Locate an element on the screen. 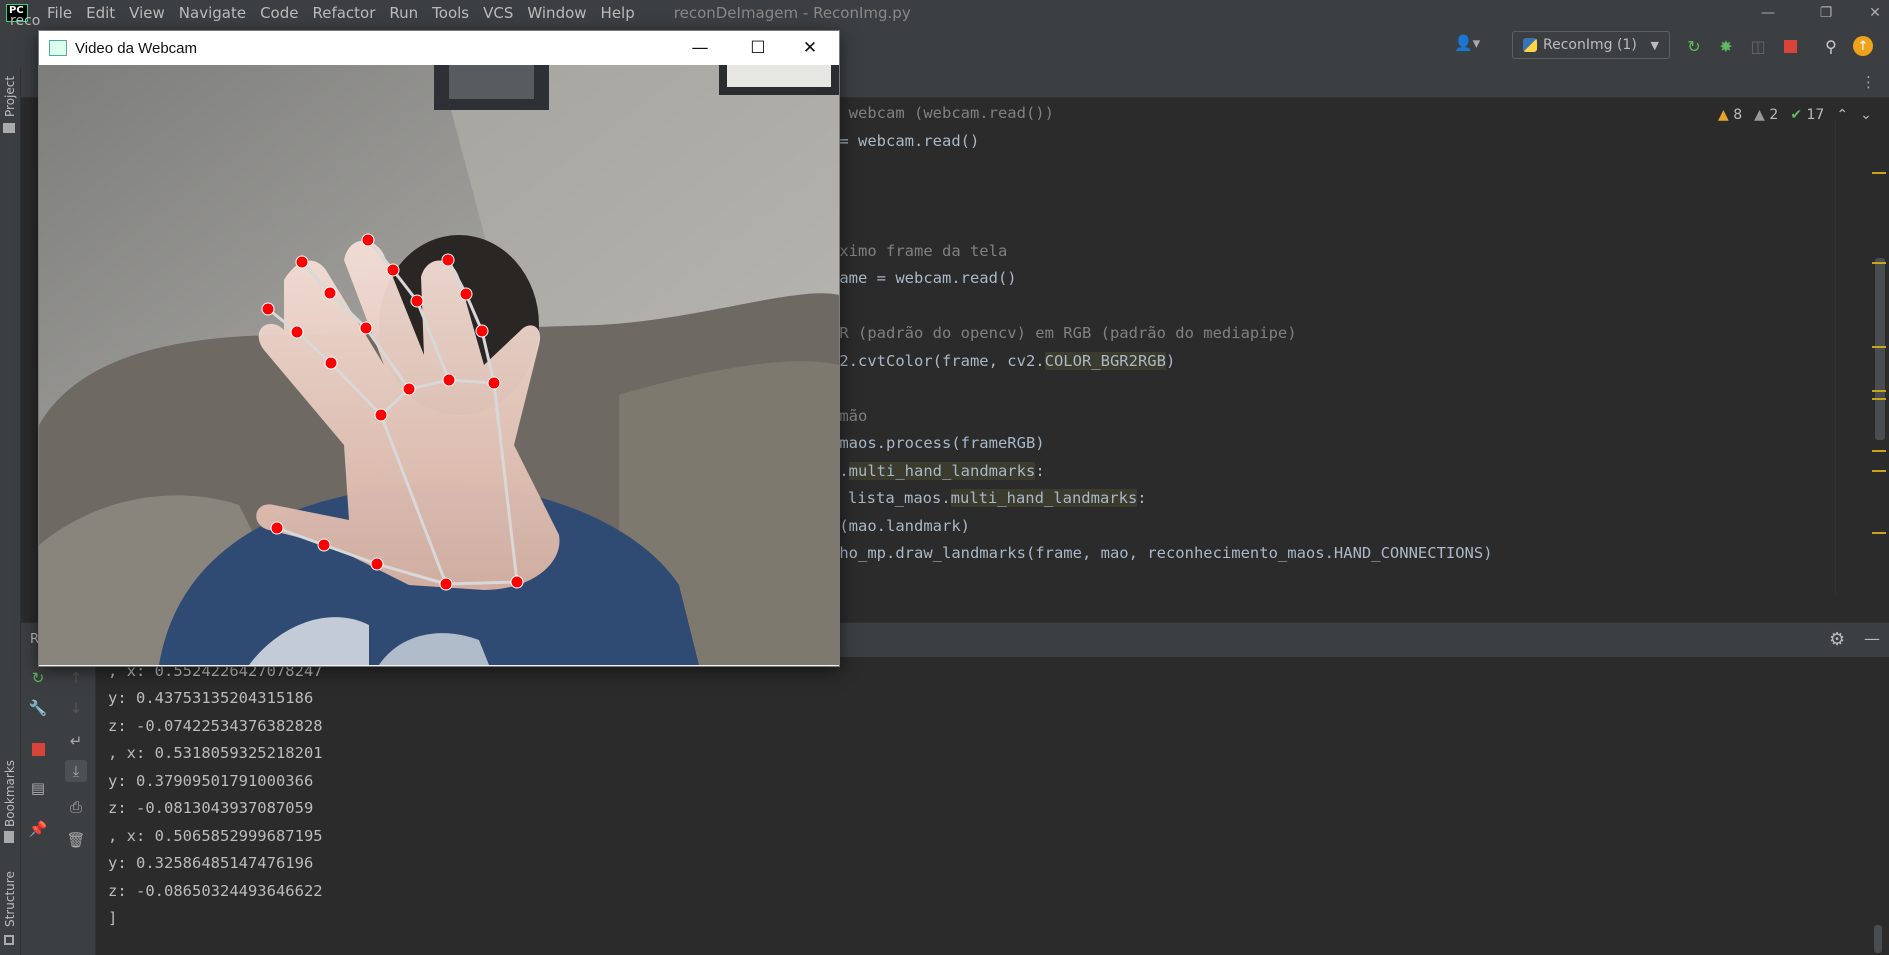 The image size is (1889, 955). editor-scrollbar is located at coordinates (1880, 349).